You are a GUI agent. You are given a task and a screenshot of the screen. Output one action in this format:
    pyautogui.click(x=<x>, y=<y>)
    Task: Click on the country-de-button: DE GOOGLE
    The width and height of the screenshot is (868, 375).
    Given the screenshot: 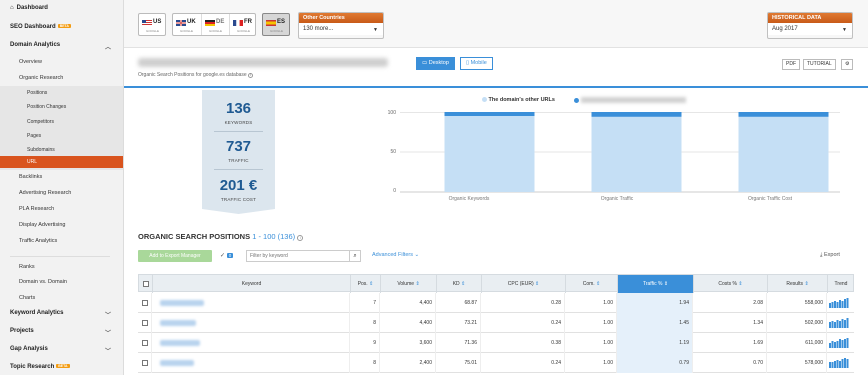 What is the action you would take?
    pyautogui.click(x=215, y=24)
    